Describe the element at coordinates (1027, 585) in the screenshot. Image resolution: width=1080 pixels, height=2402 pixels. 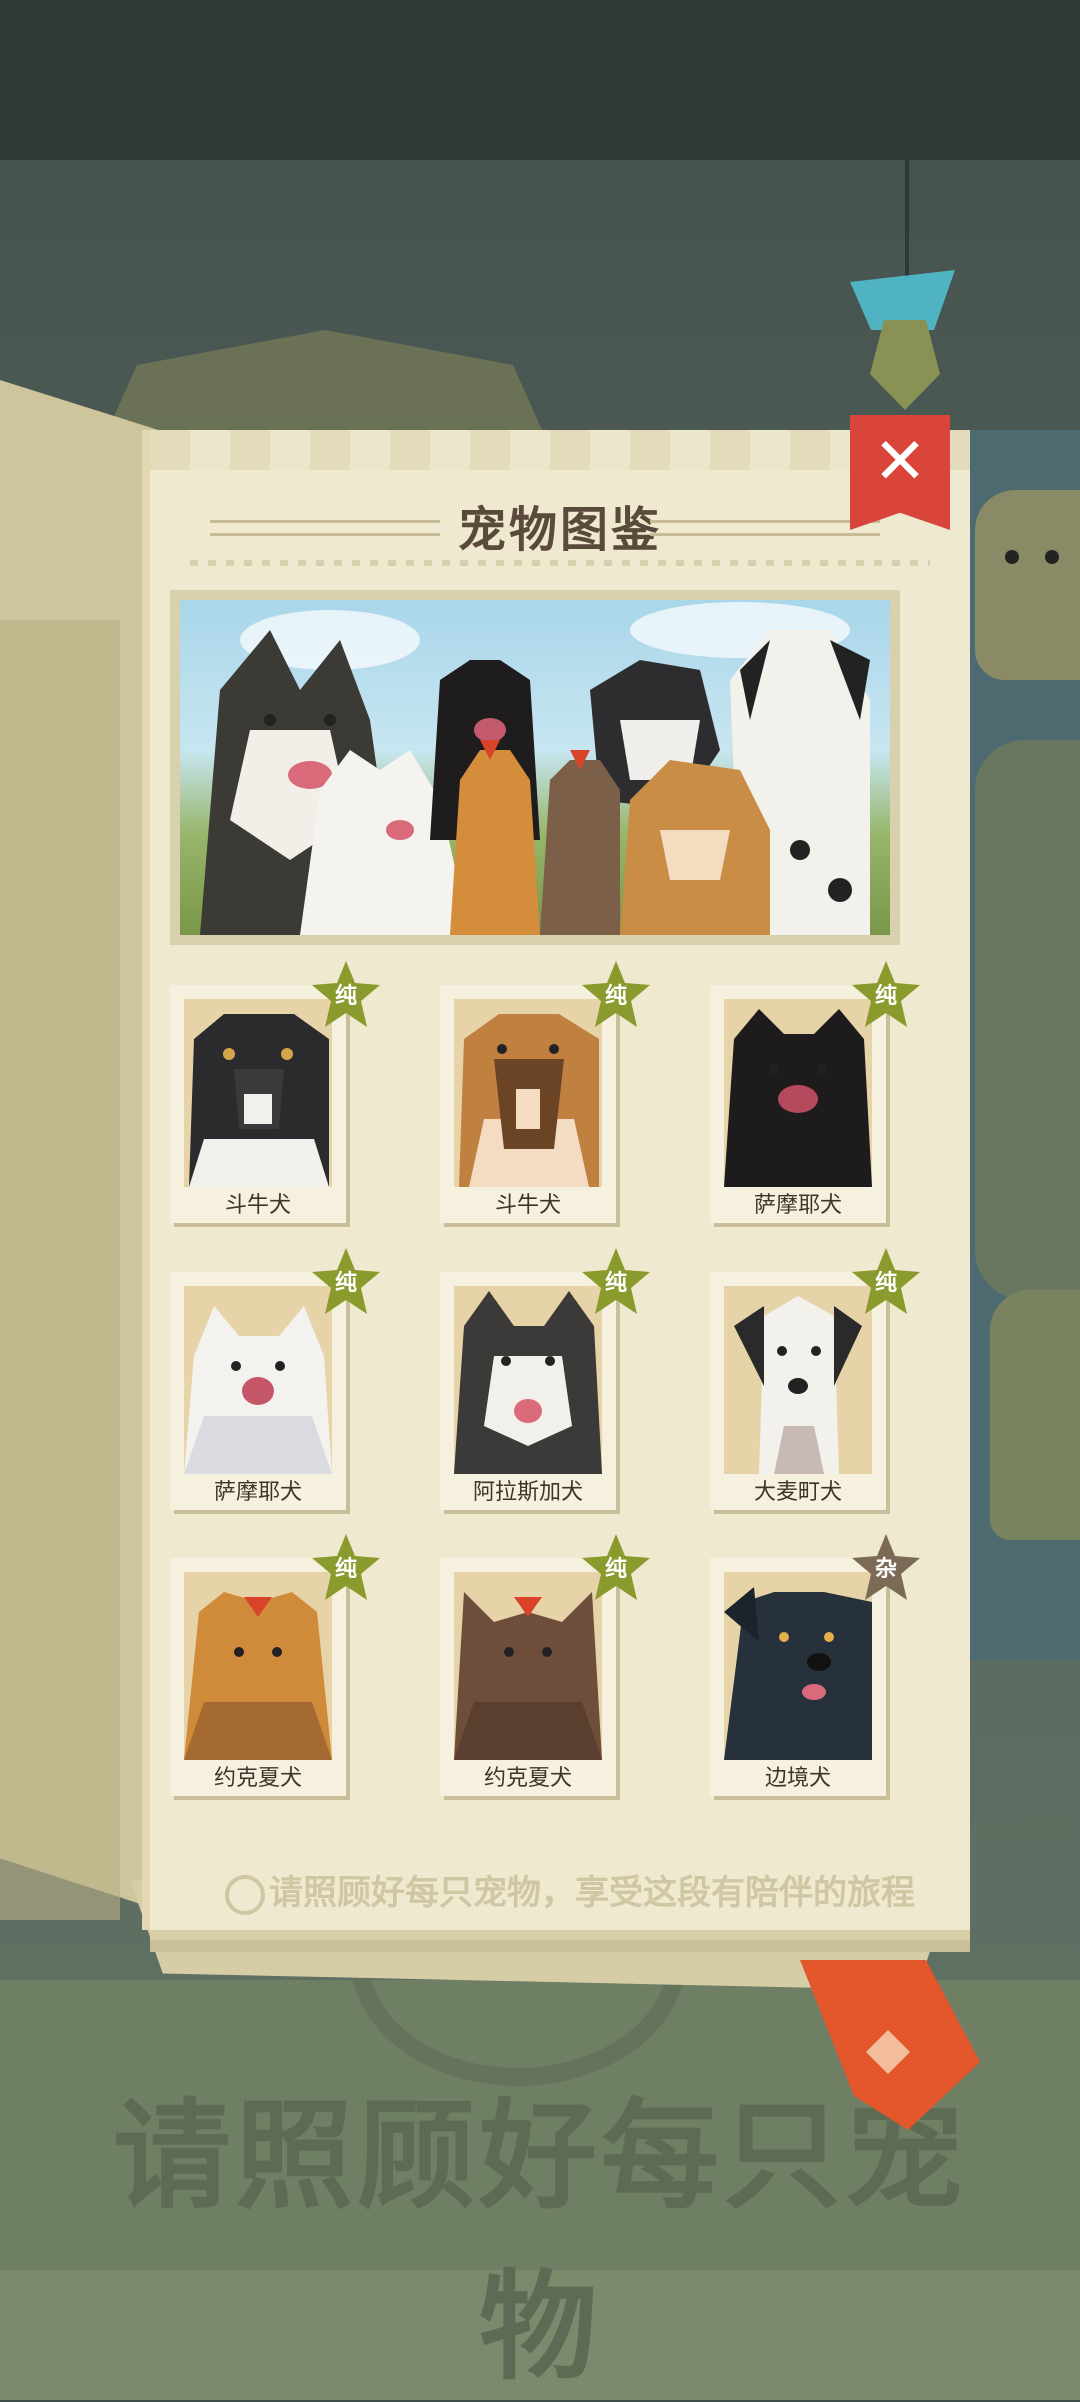
I see `background-dog-icon` at that location.